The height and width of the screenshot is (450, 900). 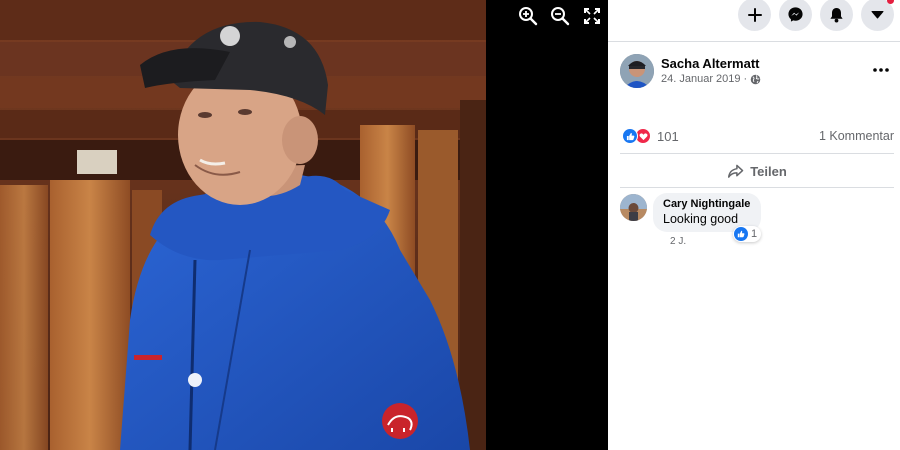 I want to click on plus-icon, so click(x=754, y=14).